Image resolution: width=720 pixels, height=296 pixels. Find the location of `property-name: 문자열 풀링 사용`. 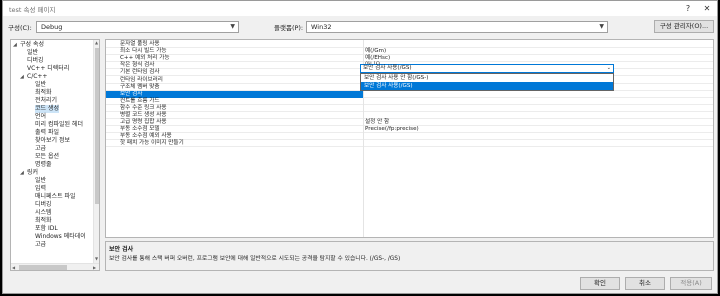

property-name: 문자열 풀링 사용 is located at coordinates (140, 44).